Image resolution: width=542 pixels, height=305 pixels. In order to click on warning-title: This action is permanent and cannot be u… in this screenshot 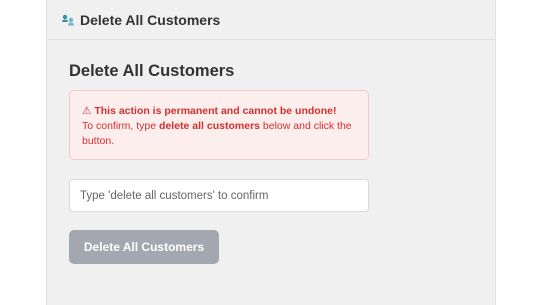, I will do `click(215, 111)`.